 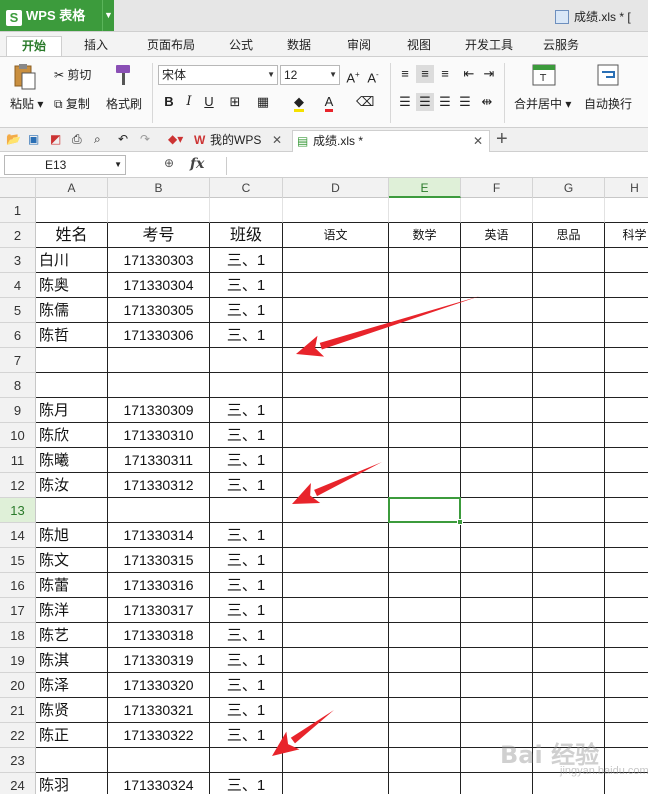 I want to click on merge-center-icon: T, so click(x=544, y=76).